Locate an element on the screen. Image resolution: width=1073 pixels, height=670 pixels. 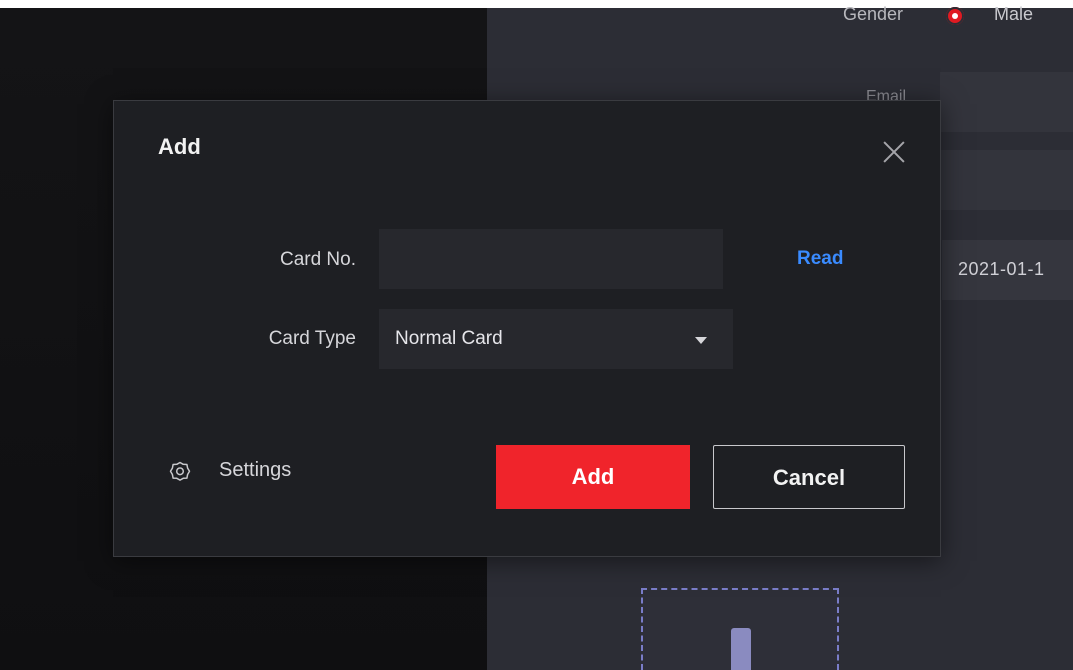
card-type-select: Normal Card is located at coordinates (556, 339).